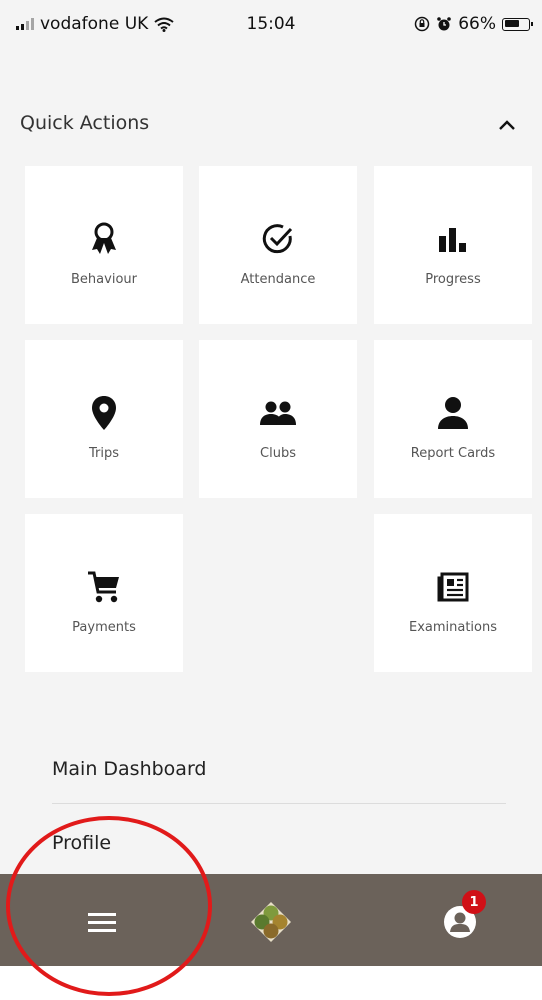 The width and height of the screenshot is (542, 1000). I want to click on newspaper-icon, so click(453, 587).